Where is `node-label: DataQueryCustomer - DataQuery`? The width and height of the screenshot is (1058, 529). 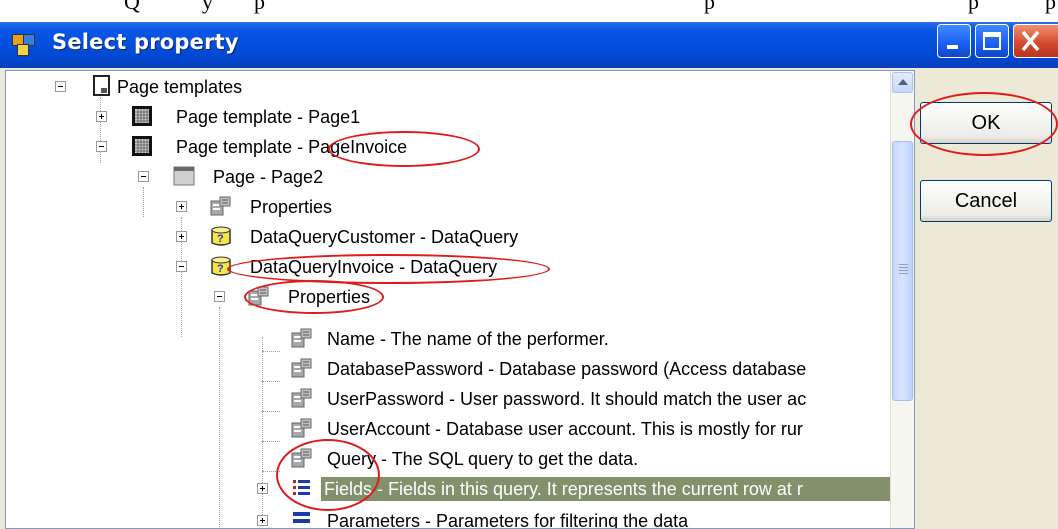 node-label: DataQueryCustomer - DataQuery is located at coordinates (384, 237).